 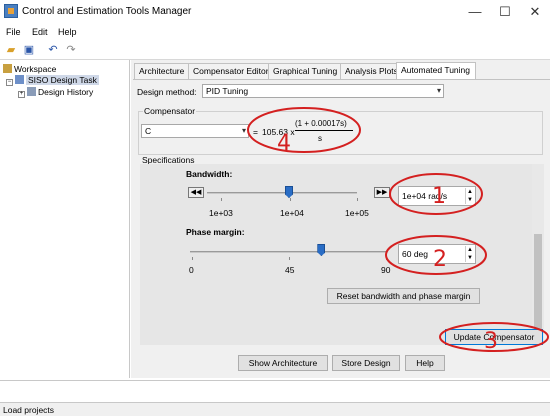 What do you see at coordinates (19, 79) in the screenshot?
I see `task-icon` at bounding box center [19, 79].